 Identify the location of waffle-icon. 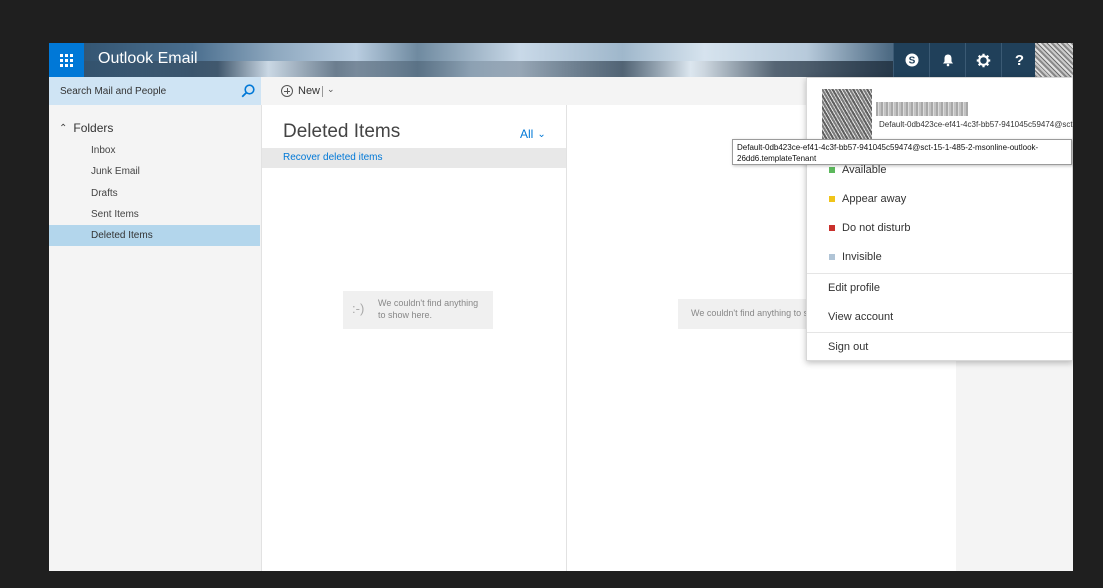
(66, 60).